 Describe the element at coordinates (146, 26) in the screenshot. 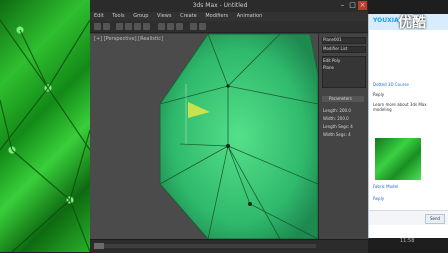

I see `scale-icon` at that location.